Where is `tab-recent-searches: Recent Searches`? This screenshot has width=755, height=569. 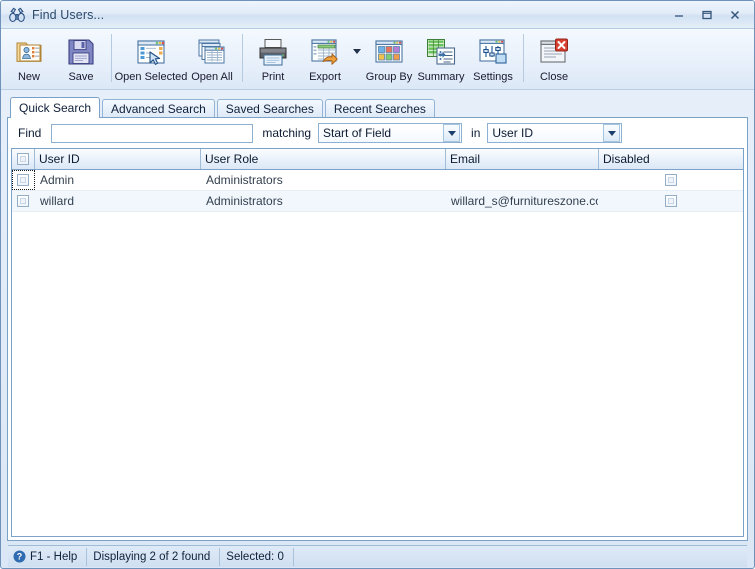 tab-recent-searches: Recent Searches is located at coordinates (379, 108).